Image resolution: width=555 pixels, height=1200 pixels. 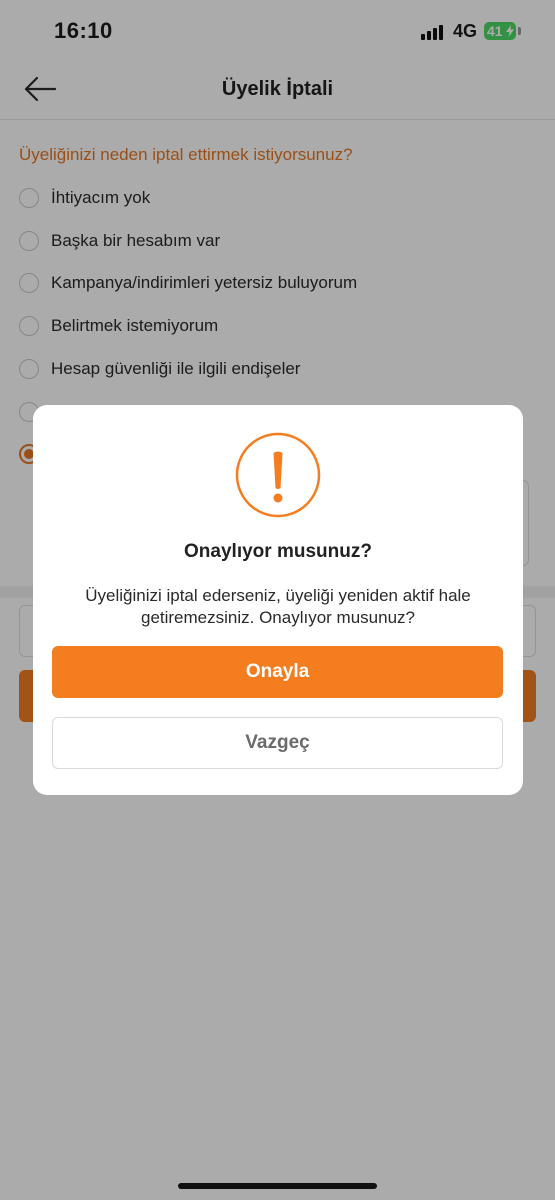 What do you see at coordinates (277, 1186) in the screenshot?
I see `home-indicator` at bounding box center [277, 1186].